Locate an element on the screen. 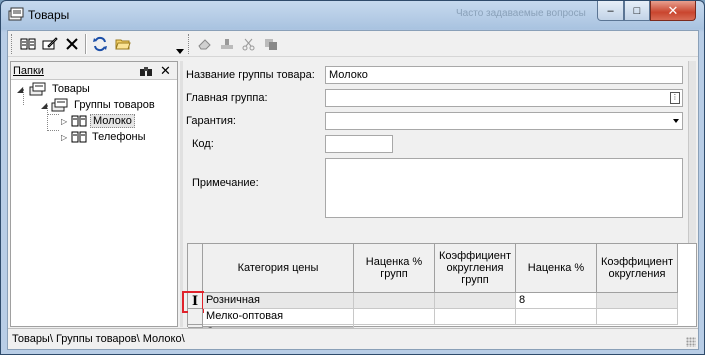  toolbar-grip is located at coordinates (12, 44).